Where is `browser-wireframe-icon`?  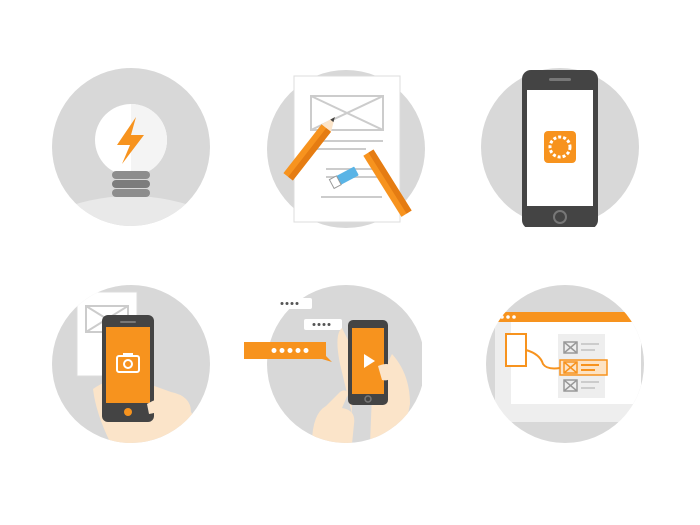
browser-wireframe-icon is located at coordinates (565, 364).